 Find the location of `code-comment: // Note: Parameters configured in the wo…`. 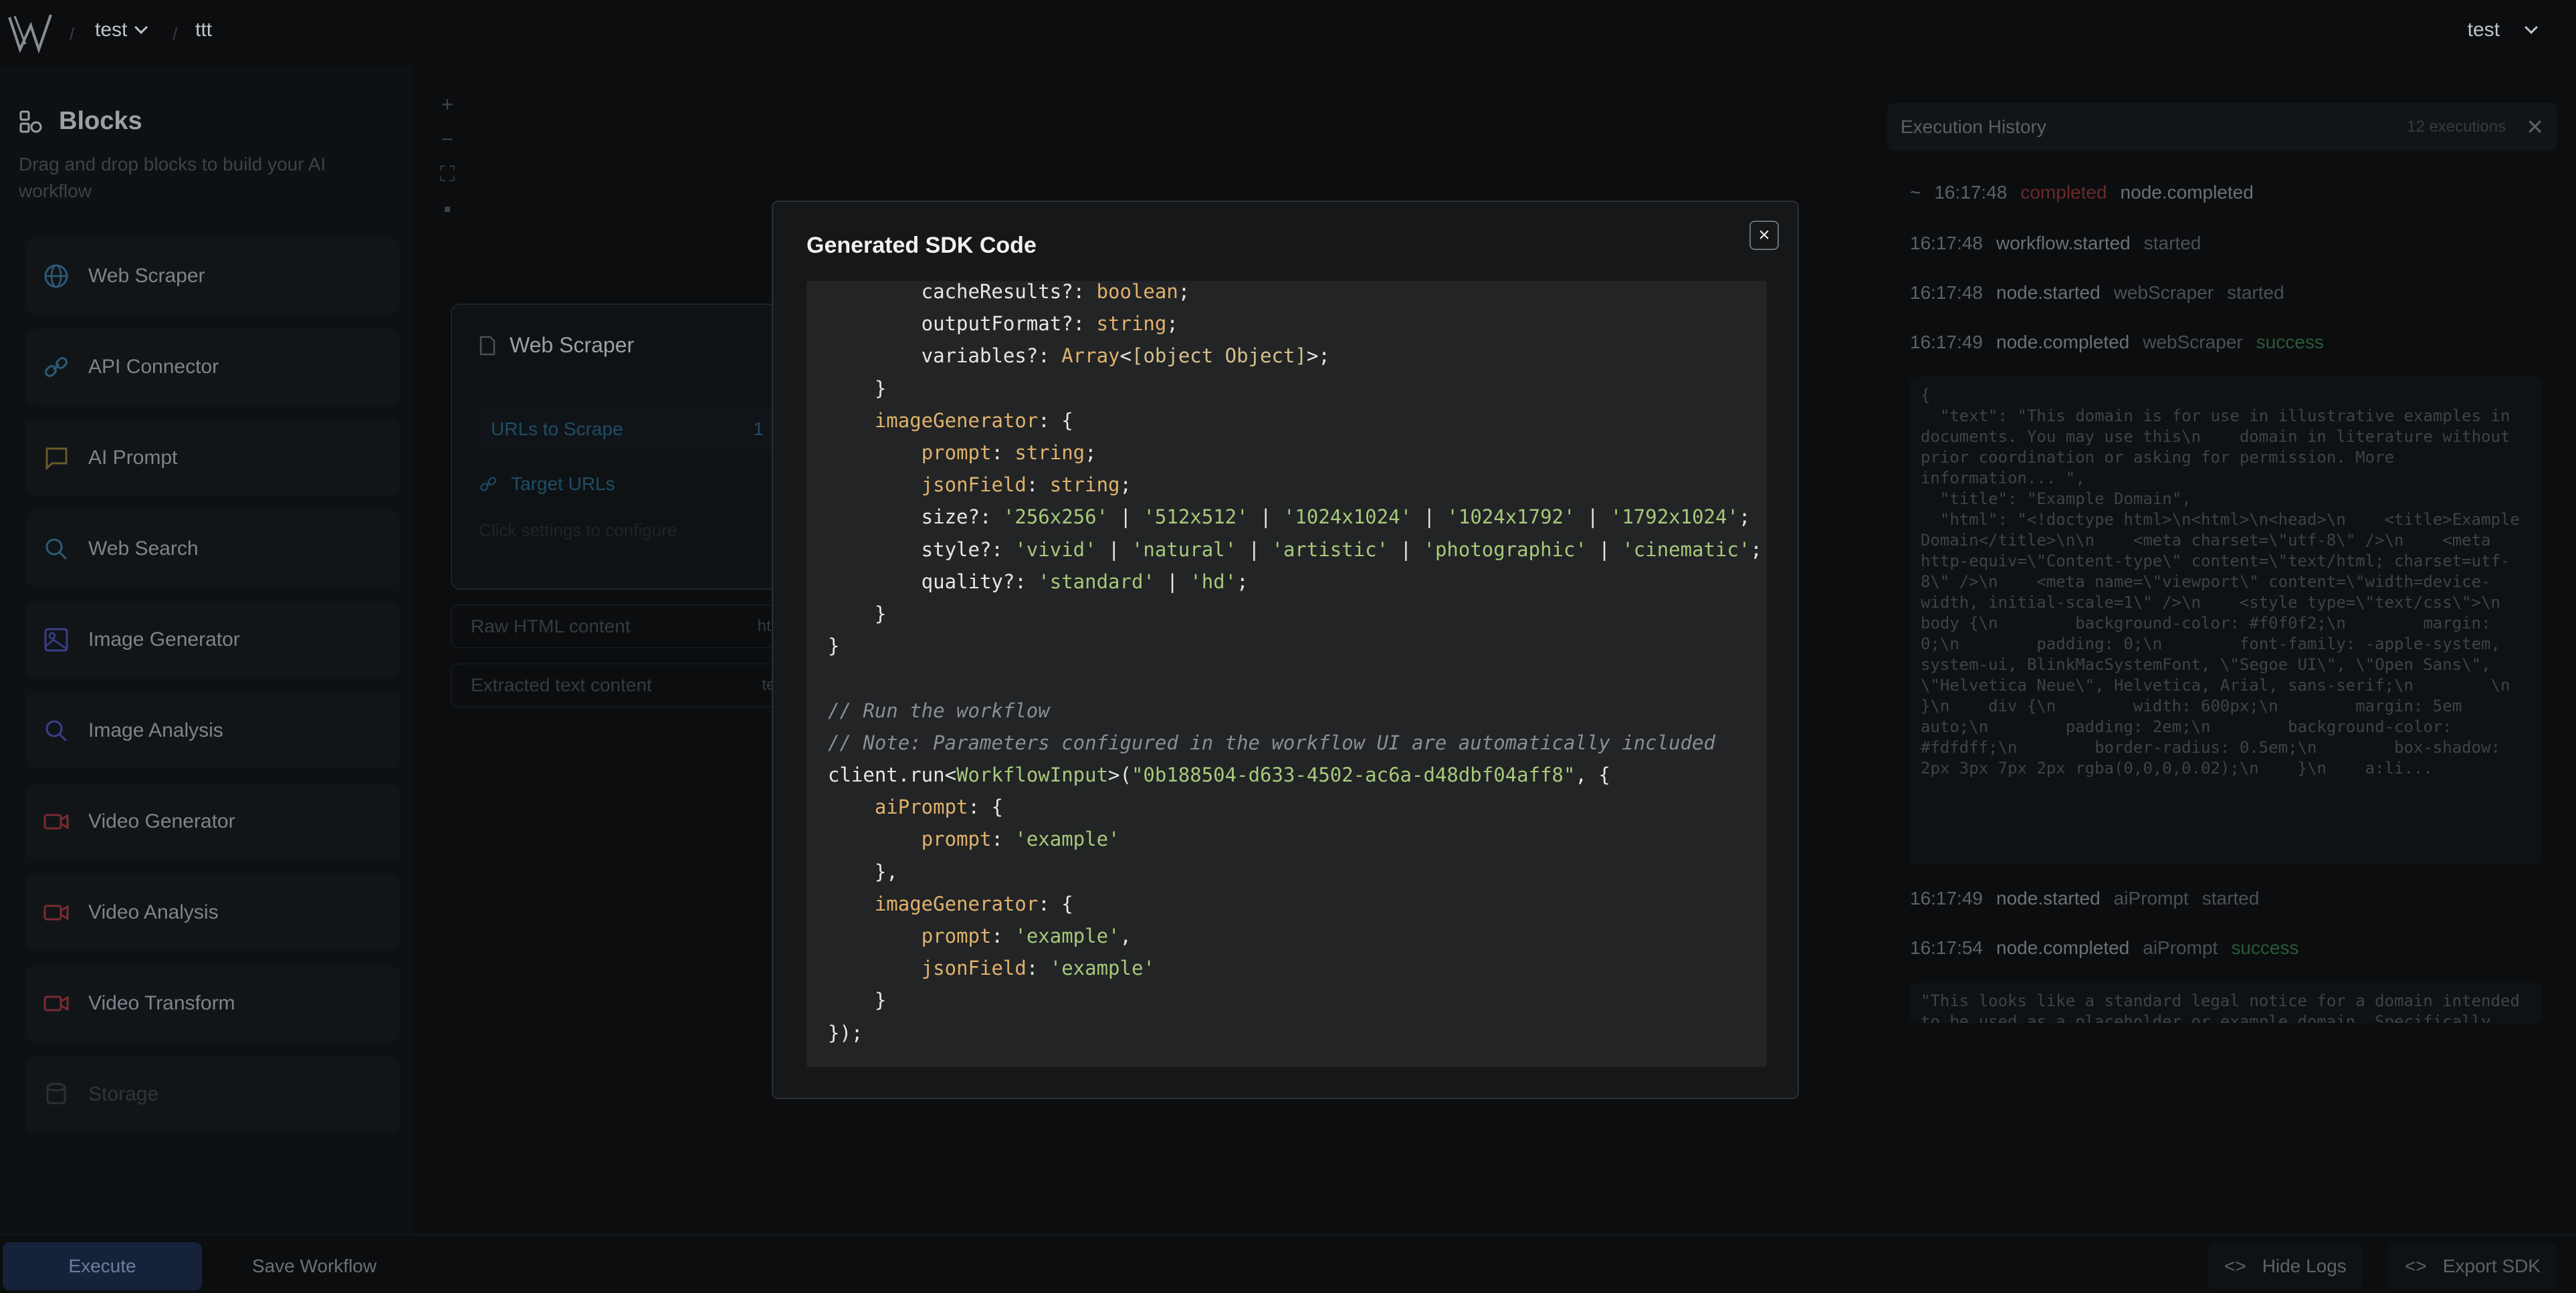

code-comment: // Note: Parameters configured in the wo… is located at coordinates (1271, 742).